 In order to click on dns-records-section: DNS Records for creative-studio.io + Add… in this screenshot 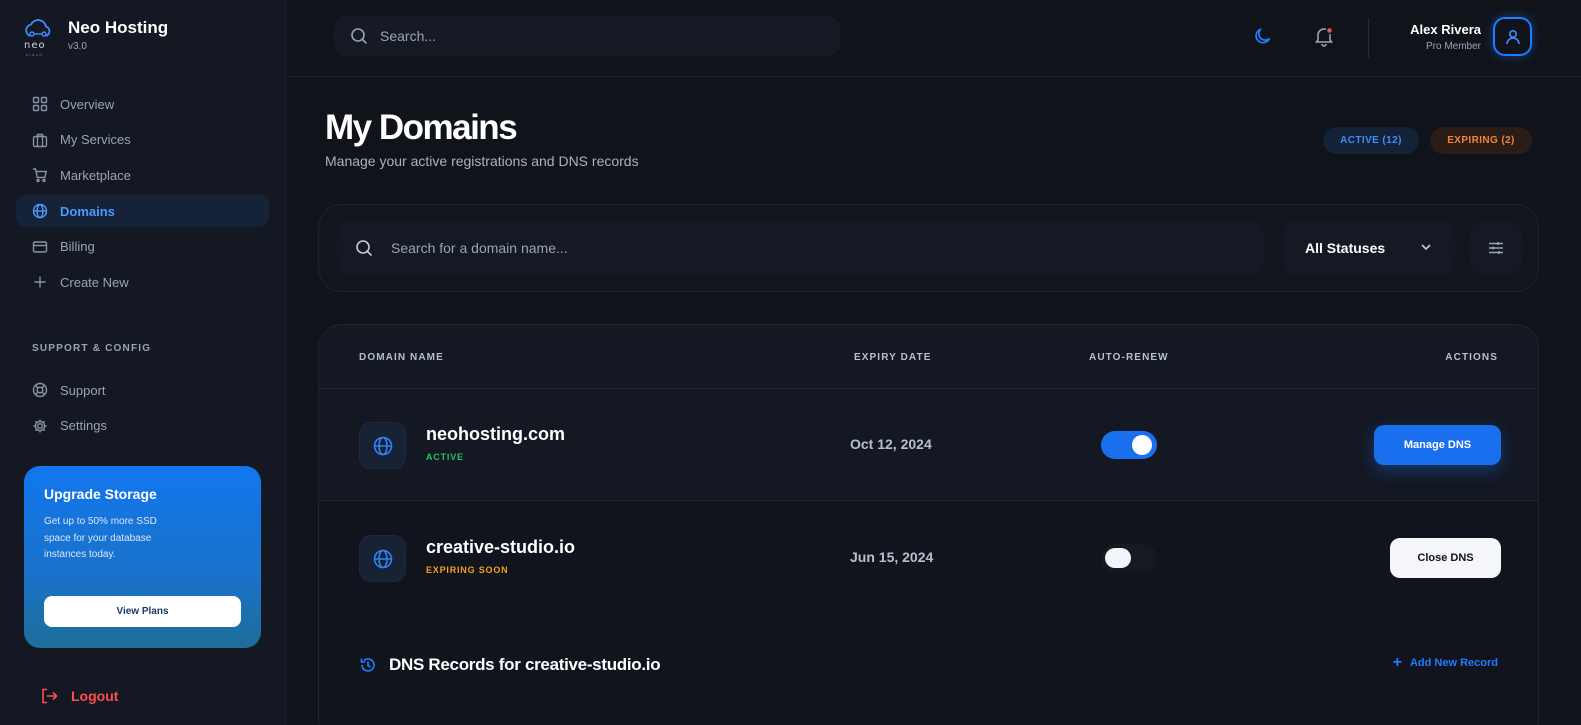, I will do `click(928, 670)`.